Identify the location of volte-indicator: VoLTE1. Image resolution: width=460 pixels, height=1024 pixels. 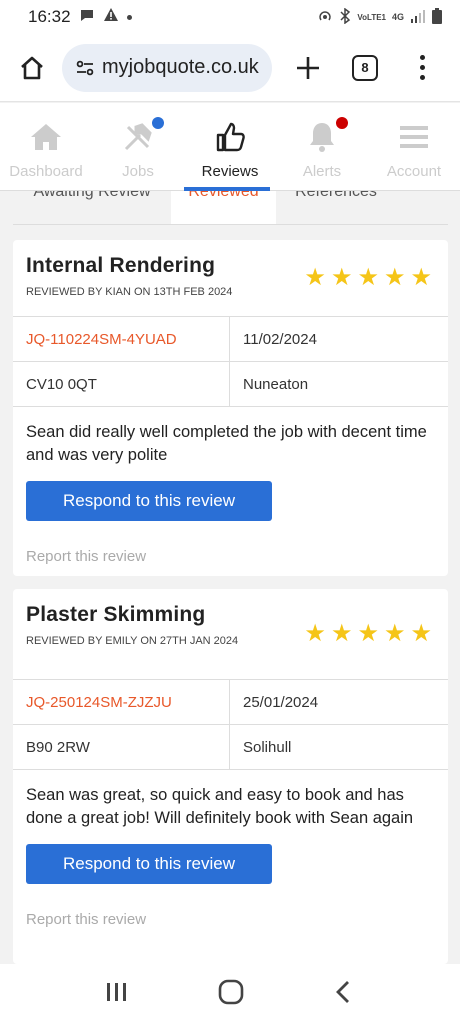
(371, 17).